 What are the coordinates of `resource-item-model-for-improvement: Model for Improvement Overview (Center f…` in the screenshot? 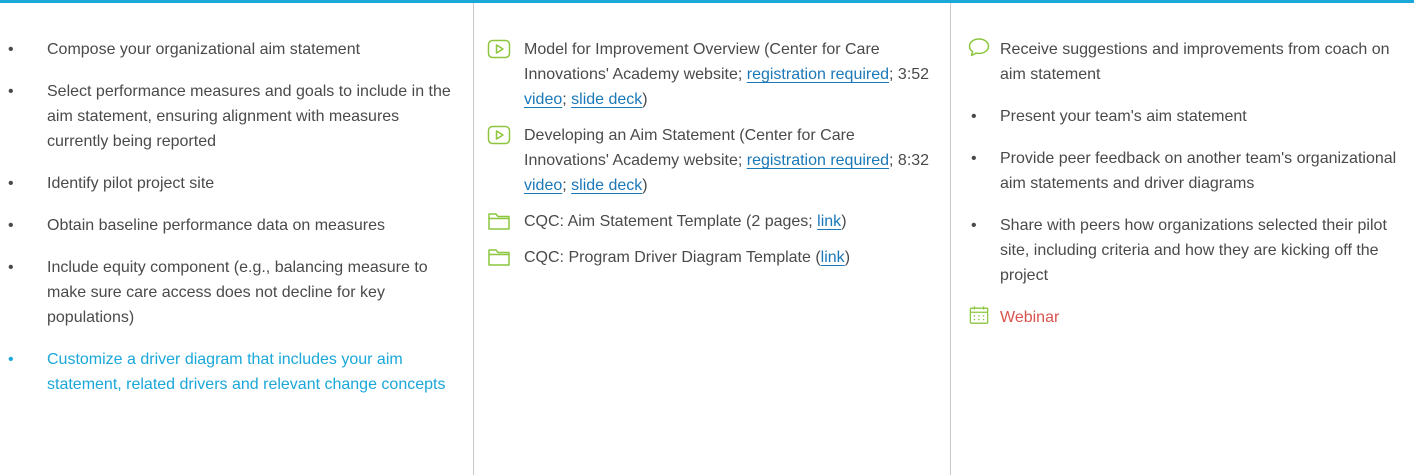 It's located at (708, 74).